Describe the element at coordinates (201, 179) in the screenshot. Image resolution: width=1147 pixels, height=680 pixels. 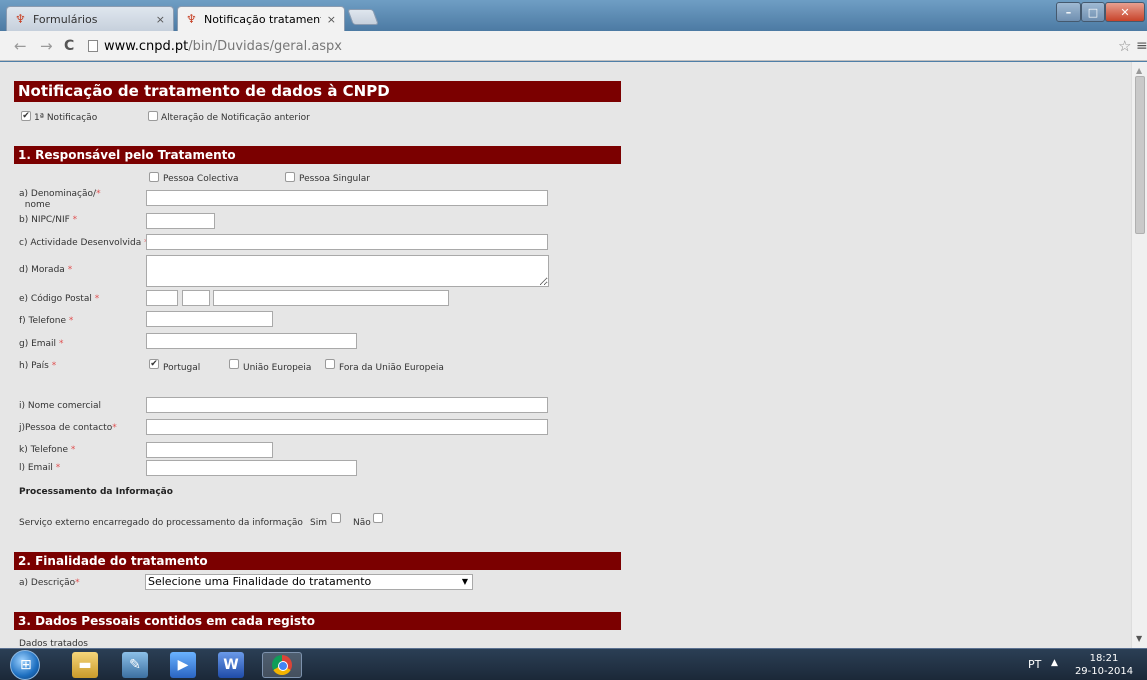
I see `label-pessoa-colectiva: Pessoa Colectiva` at that location.